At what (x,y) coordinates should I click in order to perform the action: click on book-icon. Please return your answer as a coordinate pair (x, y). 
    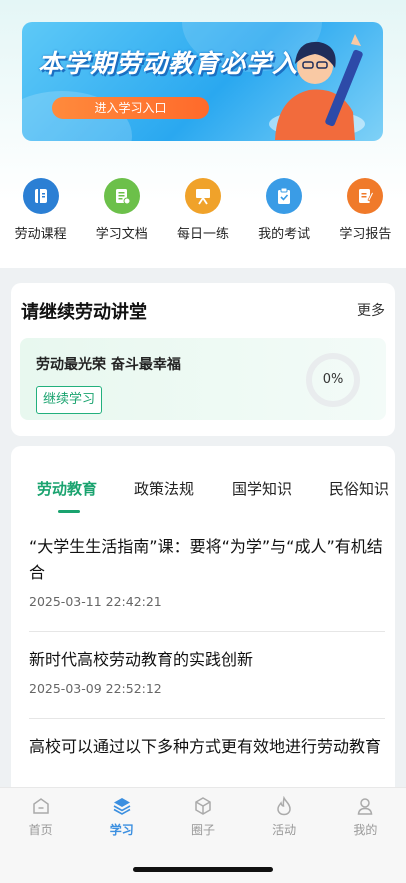
    Looking at the image, I should click on (40, 196).